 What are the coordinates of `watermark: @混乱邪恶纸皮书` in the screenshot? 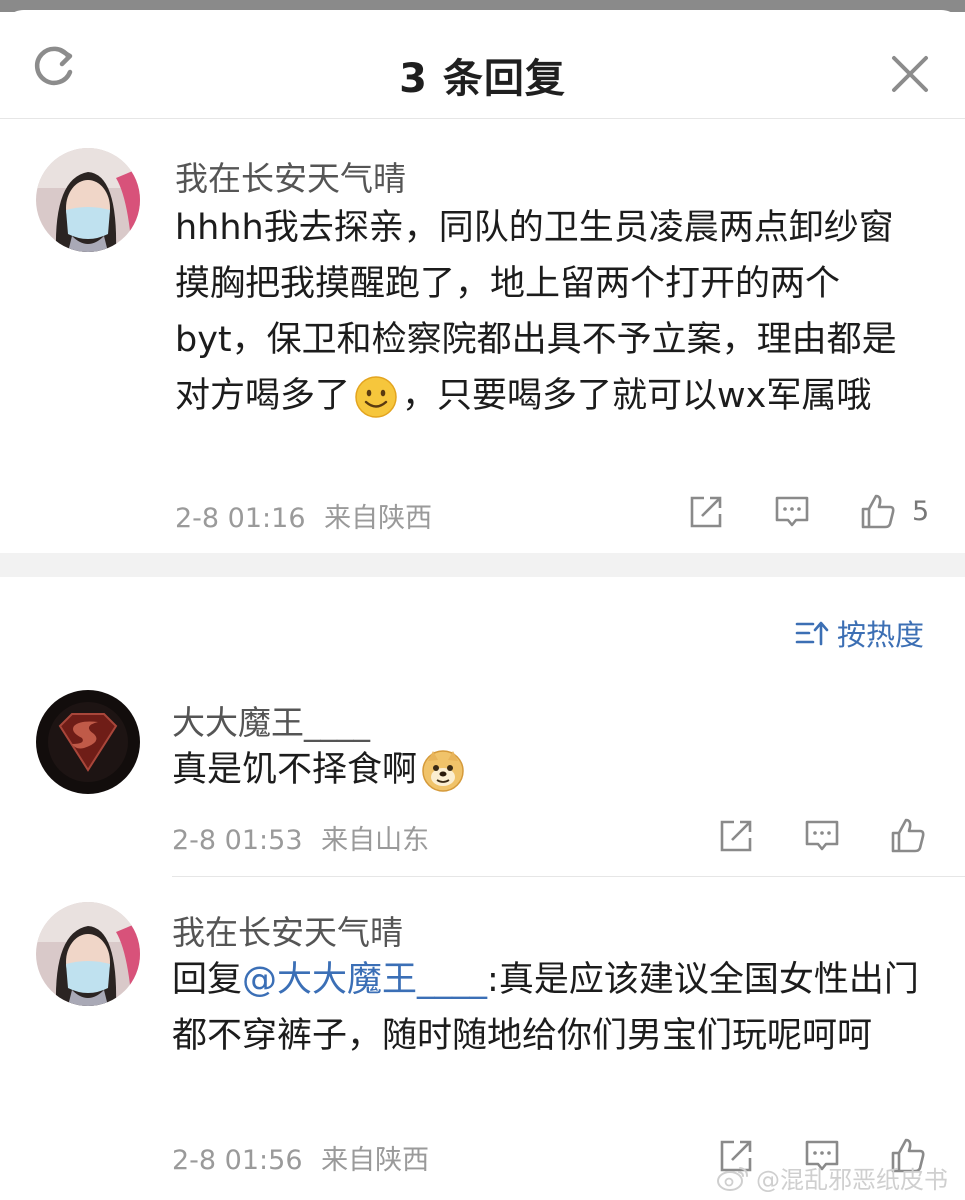 It's located at (832, 1177).